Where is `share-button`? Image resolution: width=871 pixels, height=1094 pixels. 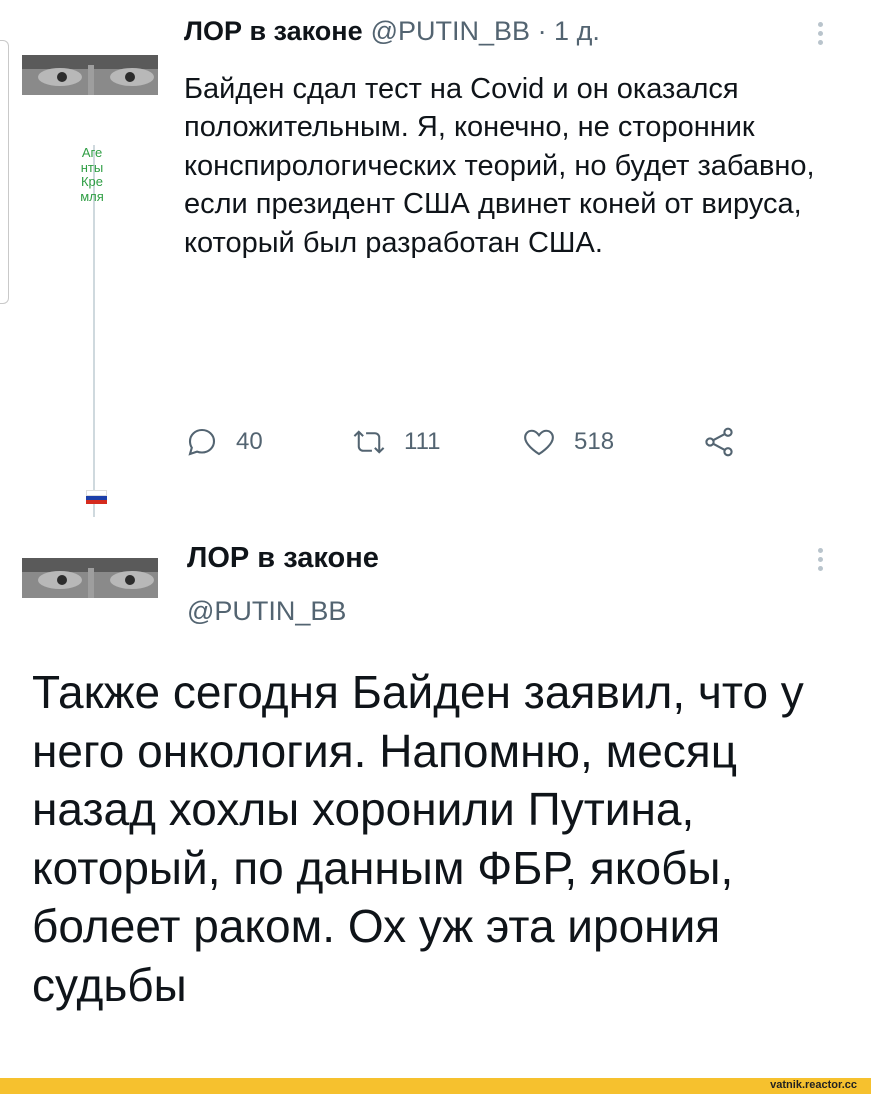
share-button is located at coordinates (719, 442).